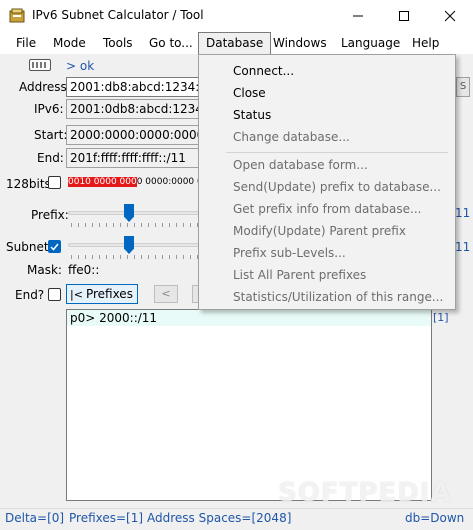 Image resolution: width=473 pixels, height=530 pixels. I want to click on prefix-slider-ticks, so click(139, 225).